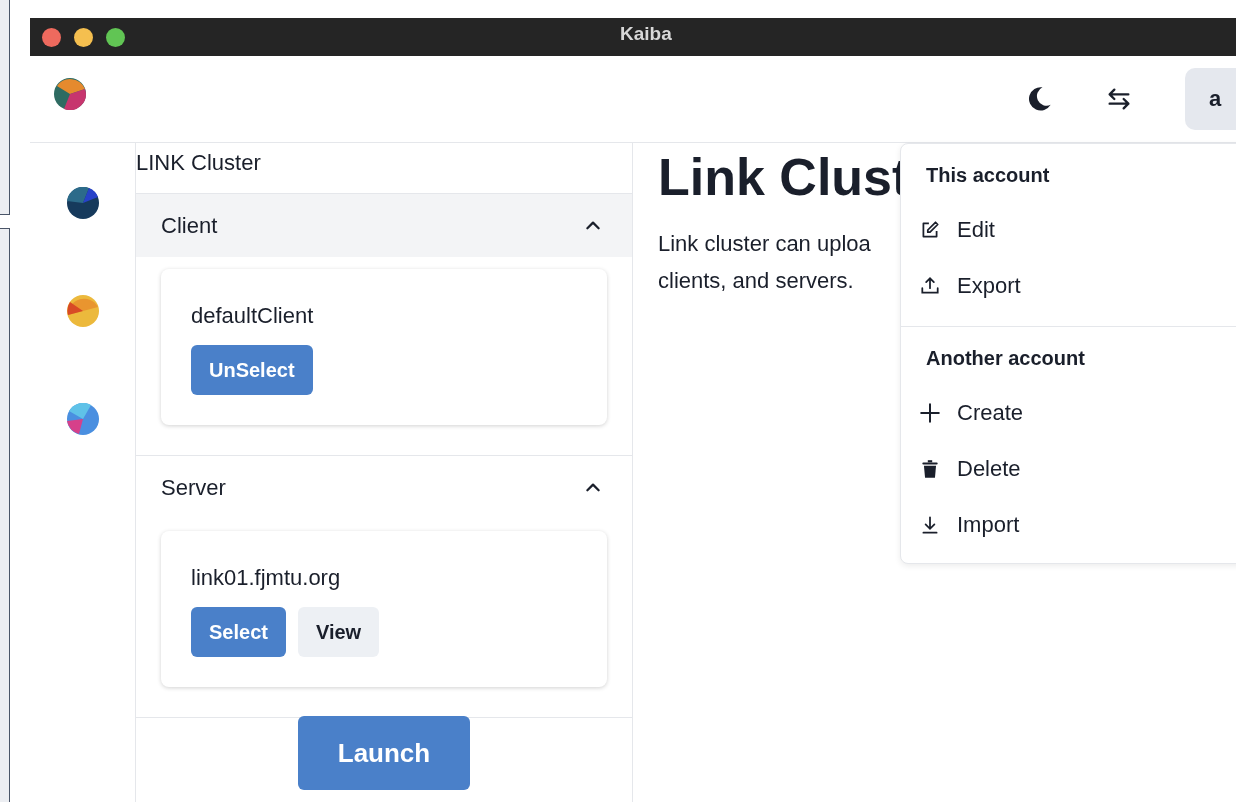 This screenshot has width=1236, height=802. I want to click on action-button: Select, so click(238, 632).